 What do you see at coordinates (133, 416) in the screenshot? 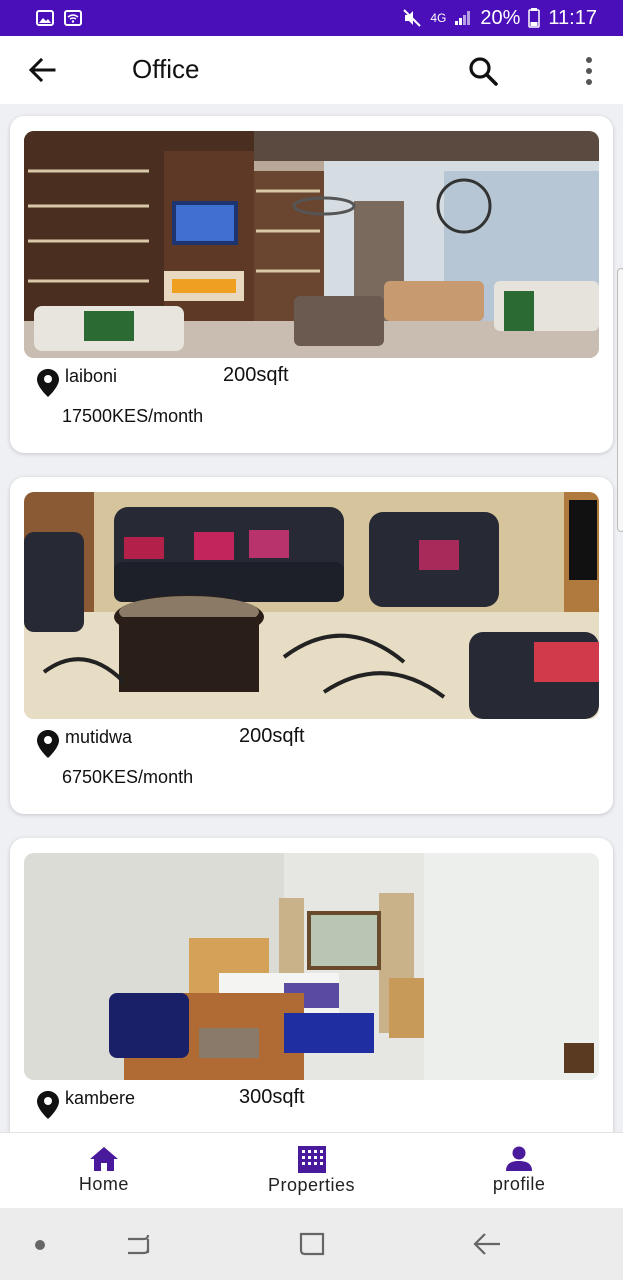
I see `listing-price: 17500KES/month` at bounding box center [133, 416].